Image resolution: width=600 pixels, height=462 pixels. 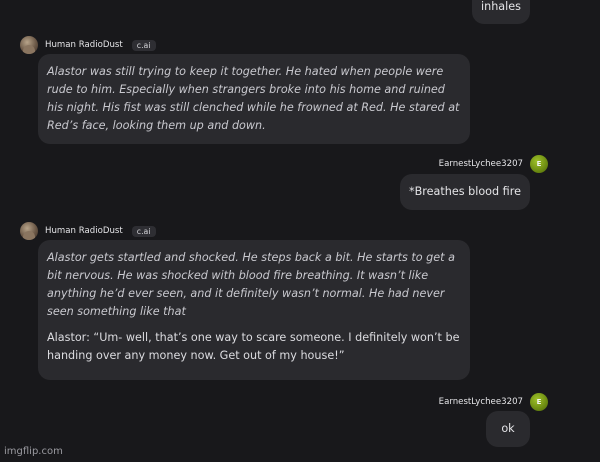 I want to click on message-text: *Breathes blood fire, so click(x=465, y=191).